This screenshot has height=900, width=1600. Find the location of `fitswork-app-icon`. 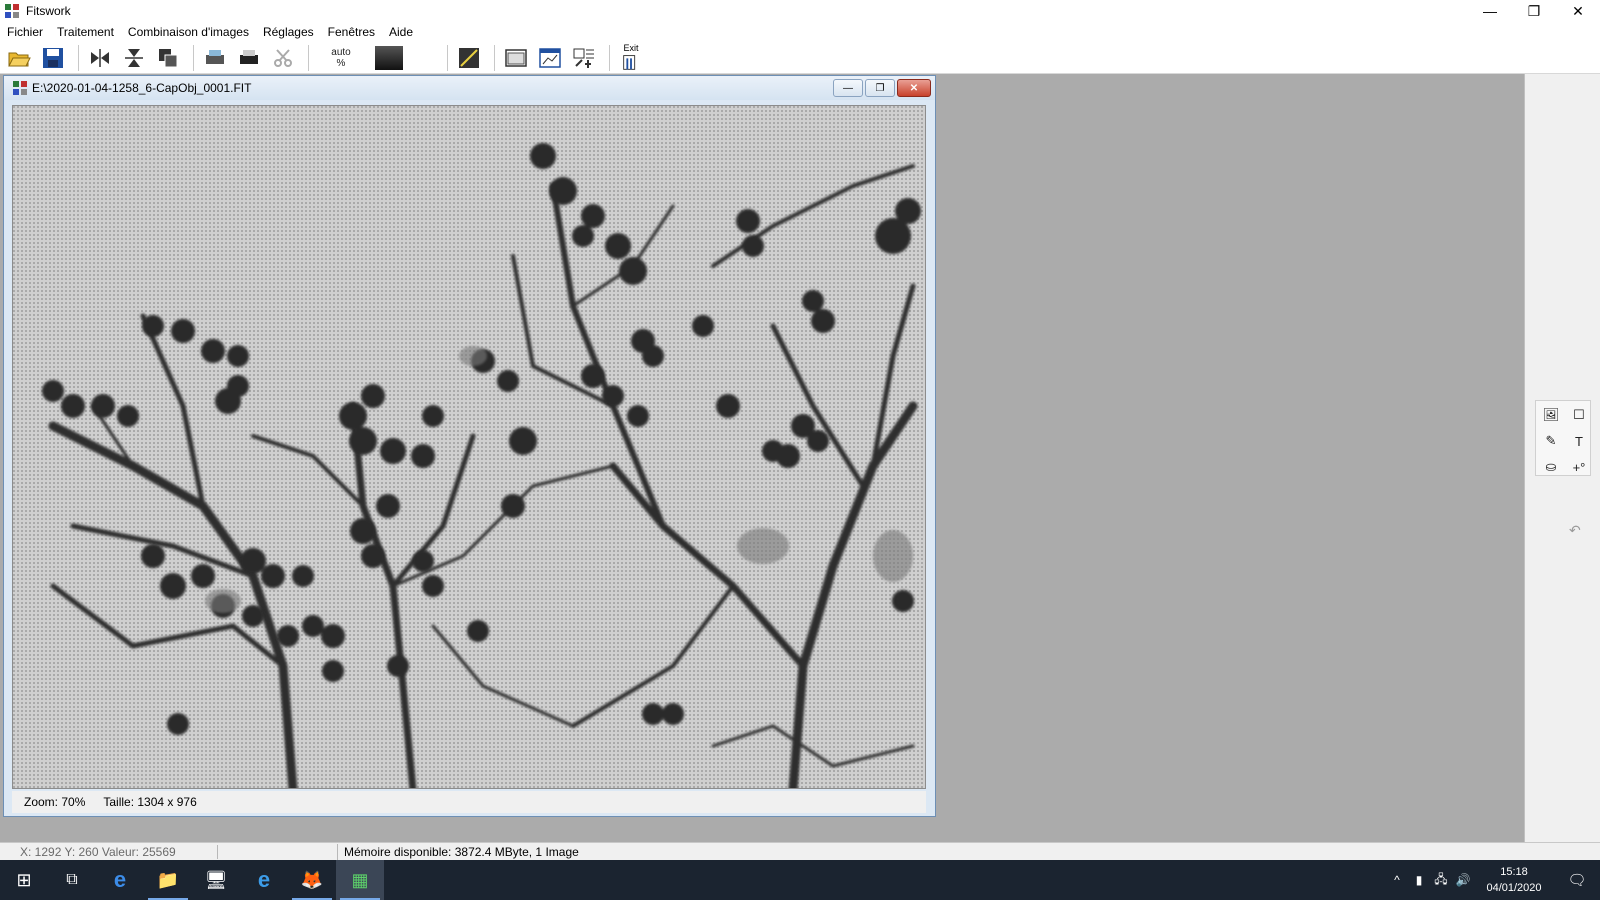

fitswork-app-icon is located at coordinates (12, 11).